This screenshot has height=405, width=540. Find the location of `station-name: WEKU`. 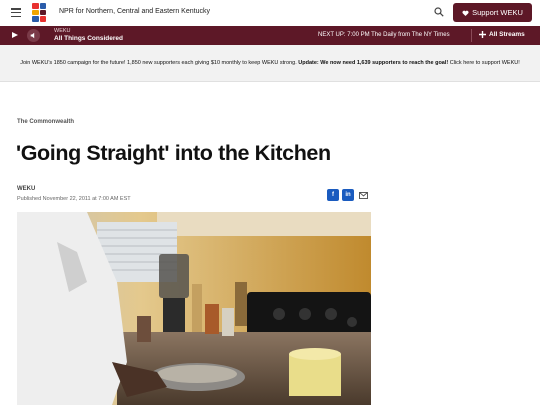

station-name: WEKU is located at coordinates (62, 31).